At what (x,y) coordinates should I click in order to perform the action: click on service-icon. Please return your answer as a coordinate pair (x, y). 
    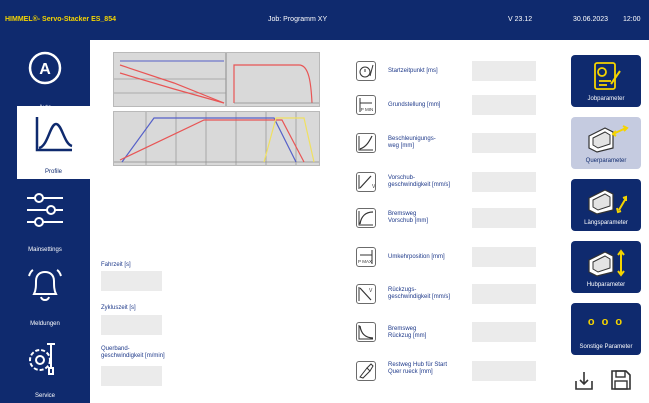
    Looking at the image, I should click on (42, 359).